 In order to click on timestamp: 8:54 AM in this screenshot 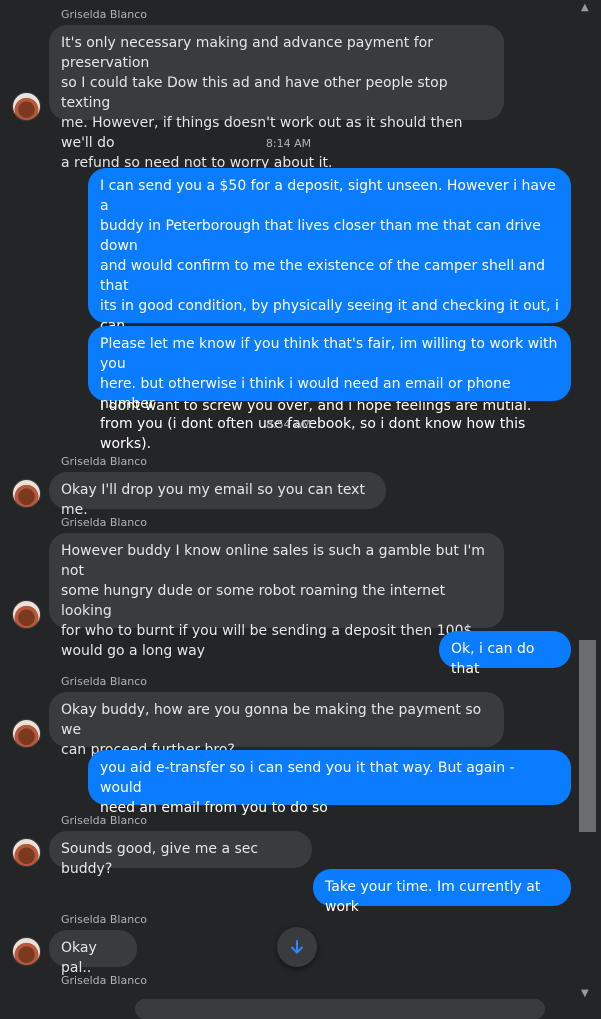, I will do `click(288, 424)`.